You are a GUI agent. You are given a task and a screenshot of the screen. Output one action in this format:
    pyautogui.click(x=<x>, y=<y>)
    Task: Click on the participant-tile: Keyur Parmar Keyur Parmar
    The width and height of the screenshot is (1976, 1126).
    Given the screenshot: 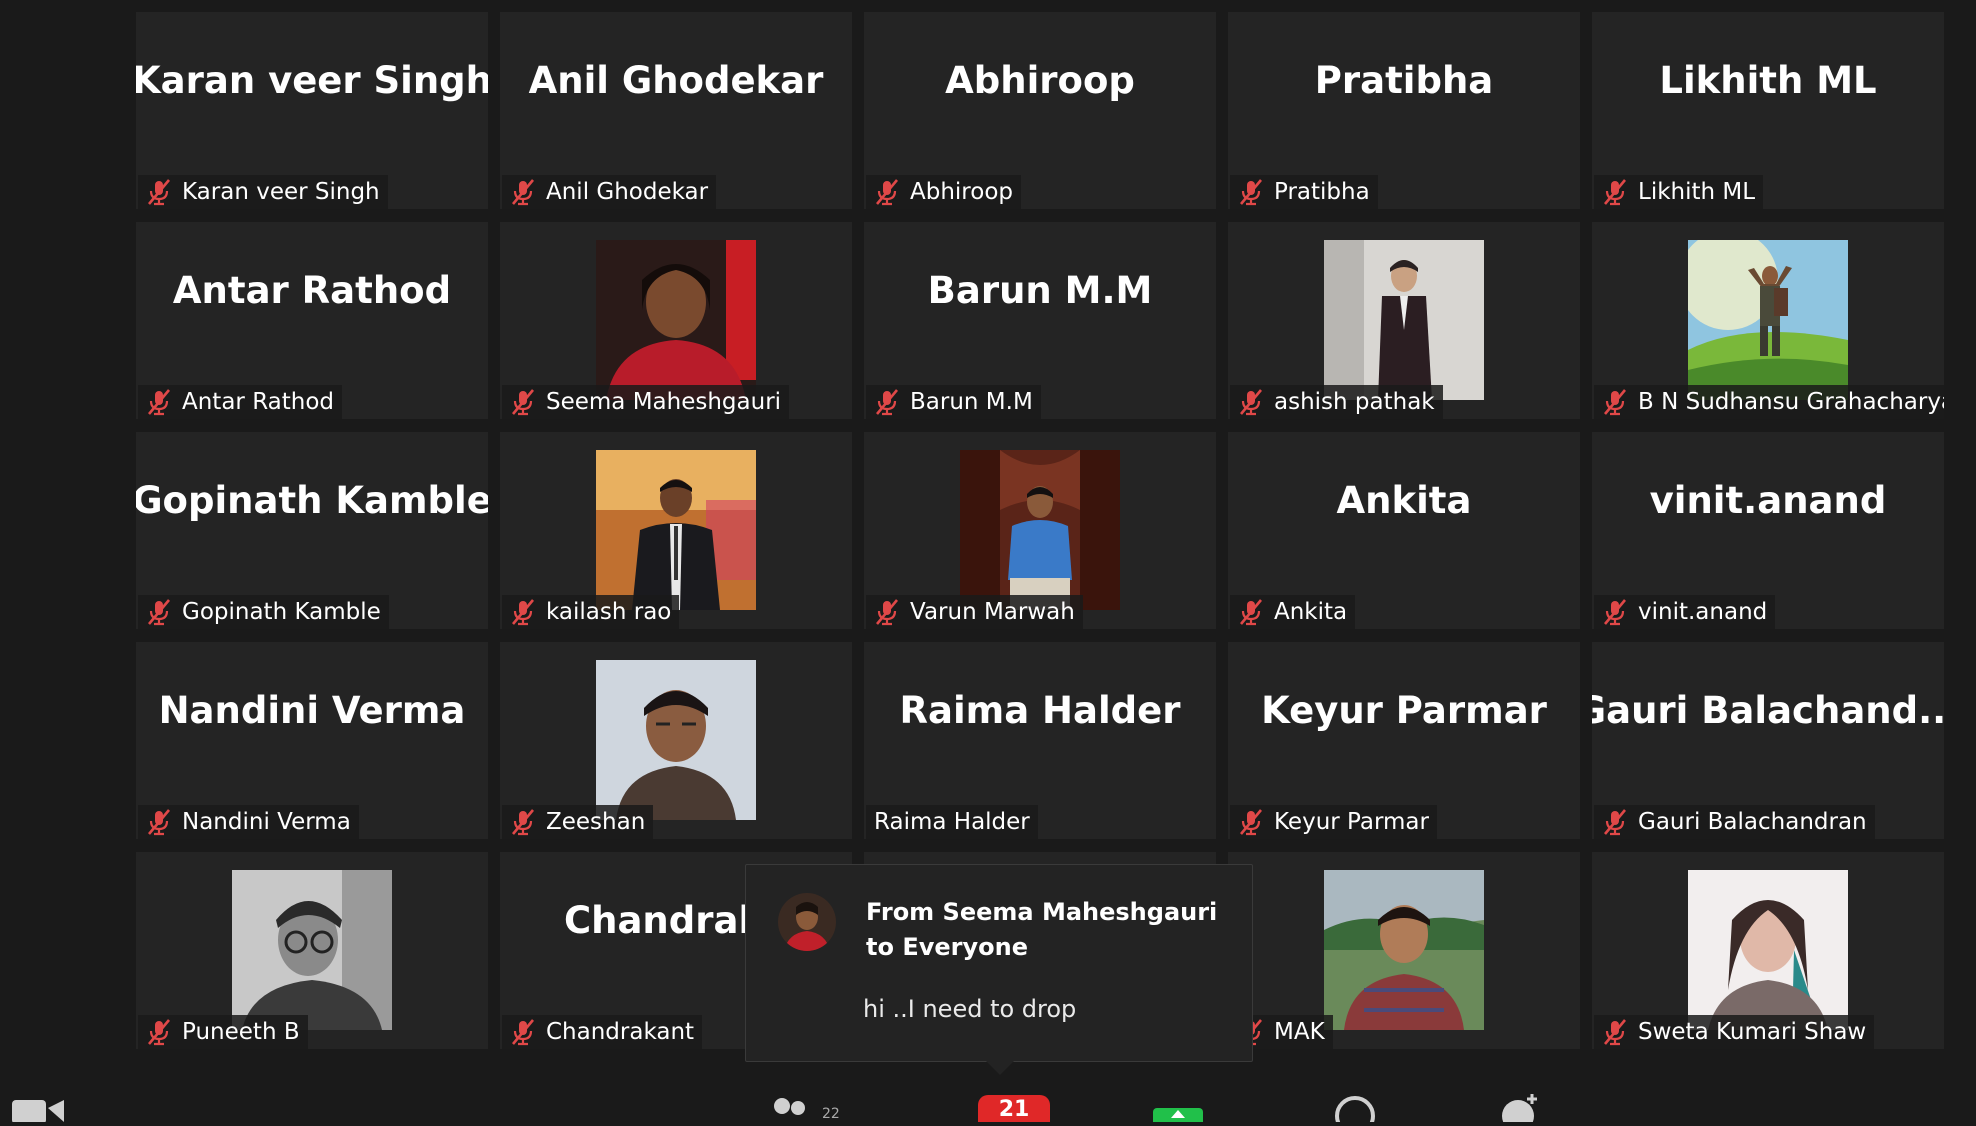 What is the action you would take?
    pyautogui.click(x=1404, y=740)
    